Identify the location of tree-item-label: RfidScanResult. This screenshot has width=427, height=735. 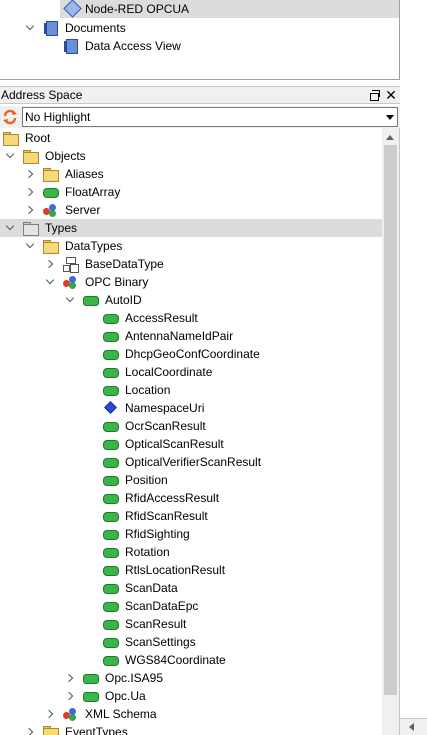
(166, 516).